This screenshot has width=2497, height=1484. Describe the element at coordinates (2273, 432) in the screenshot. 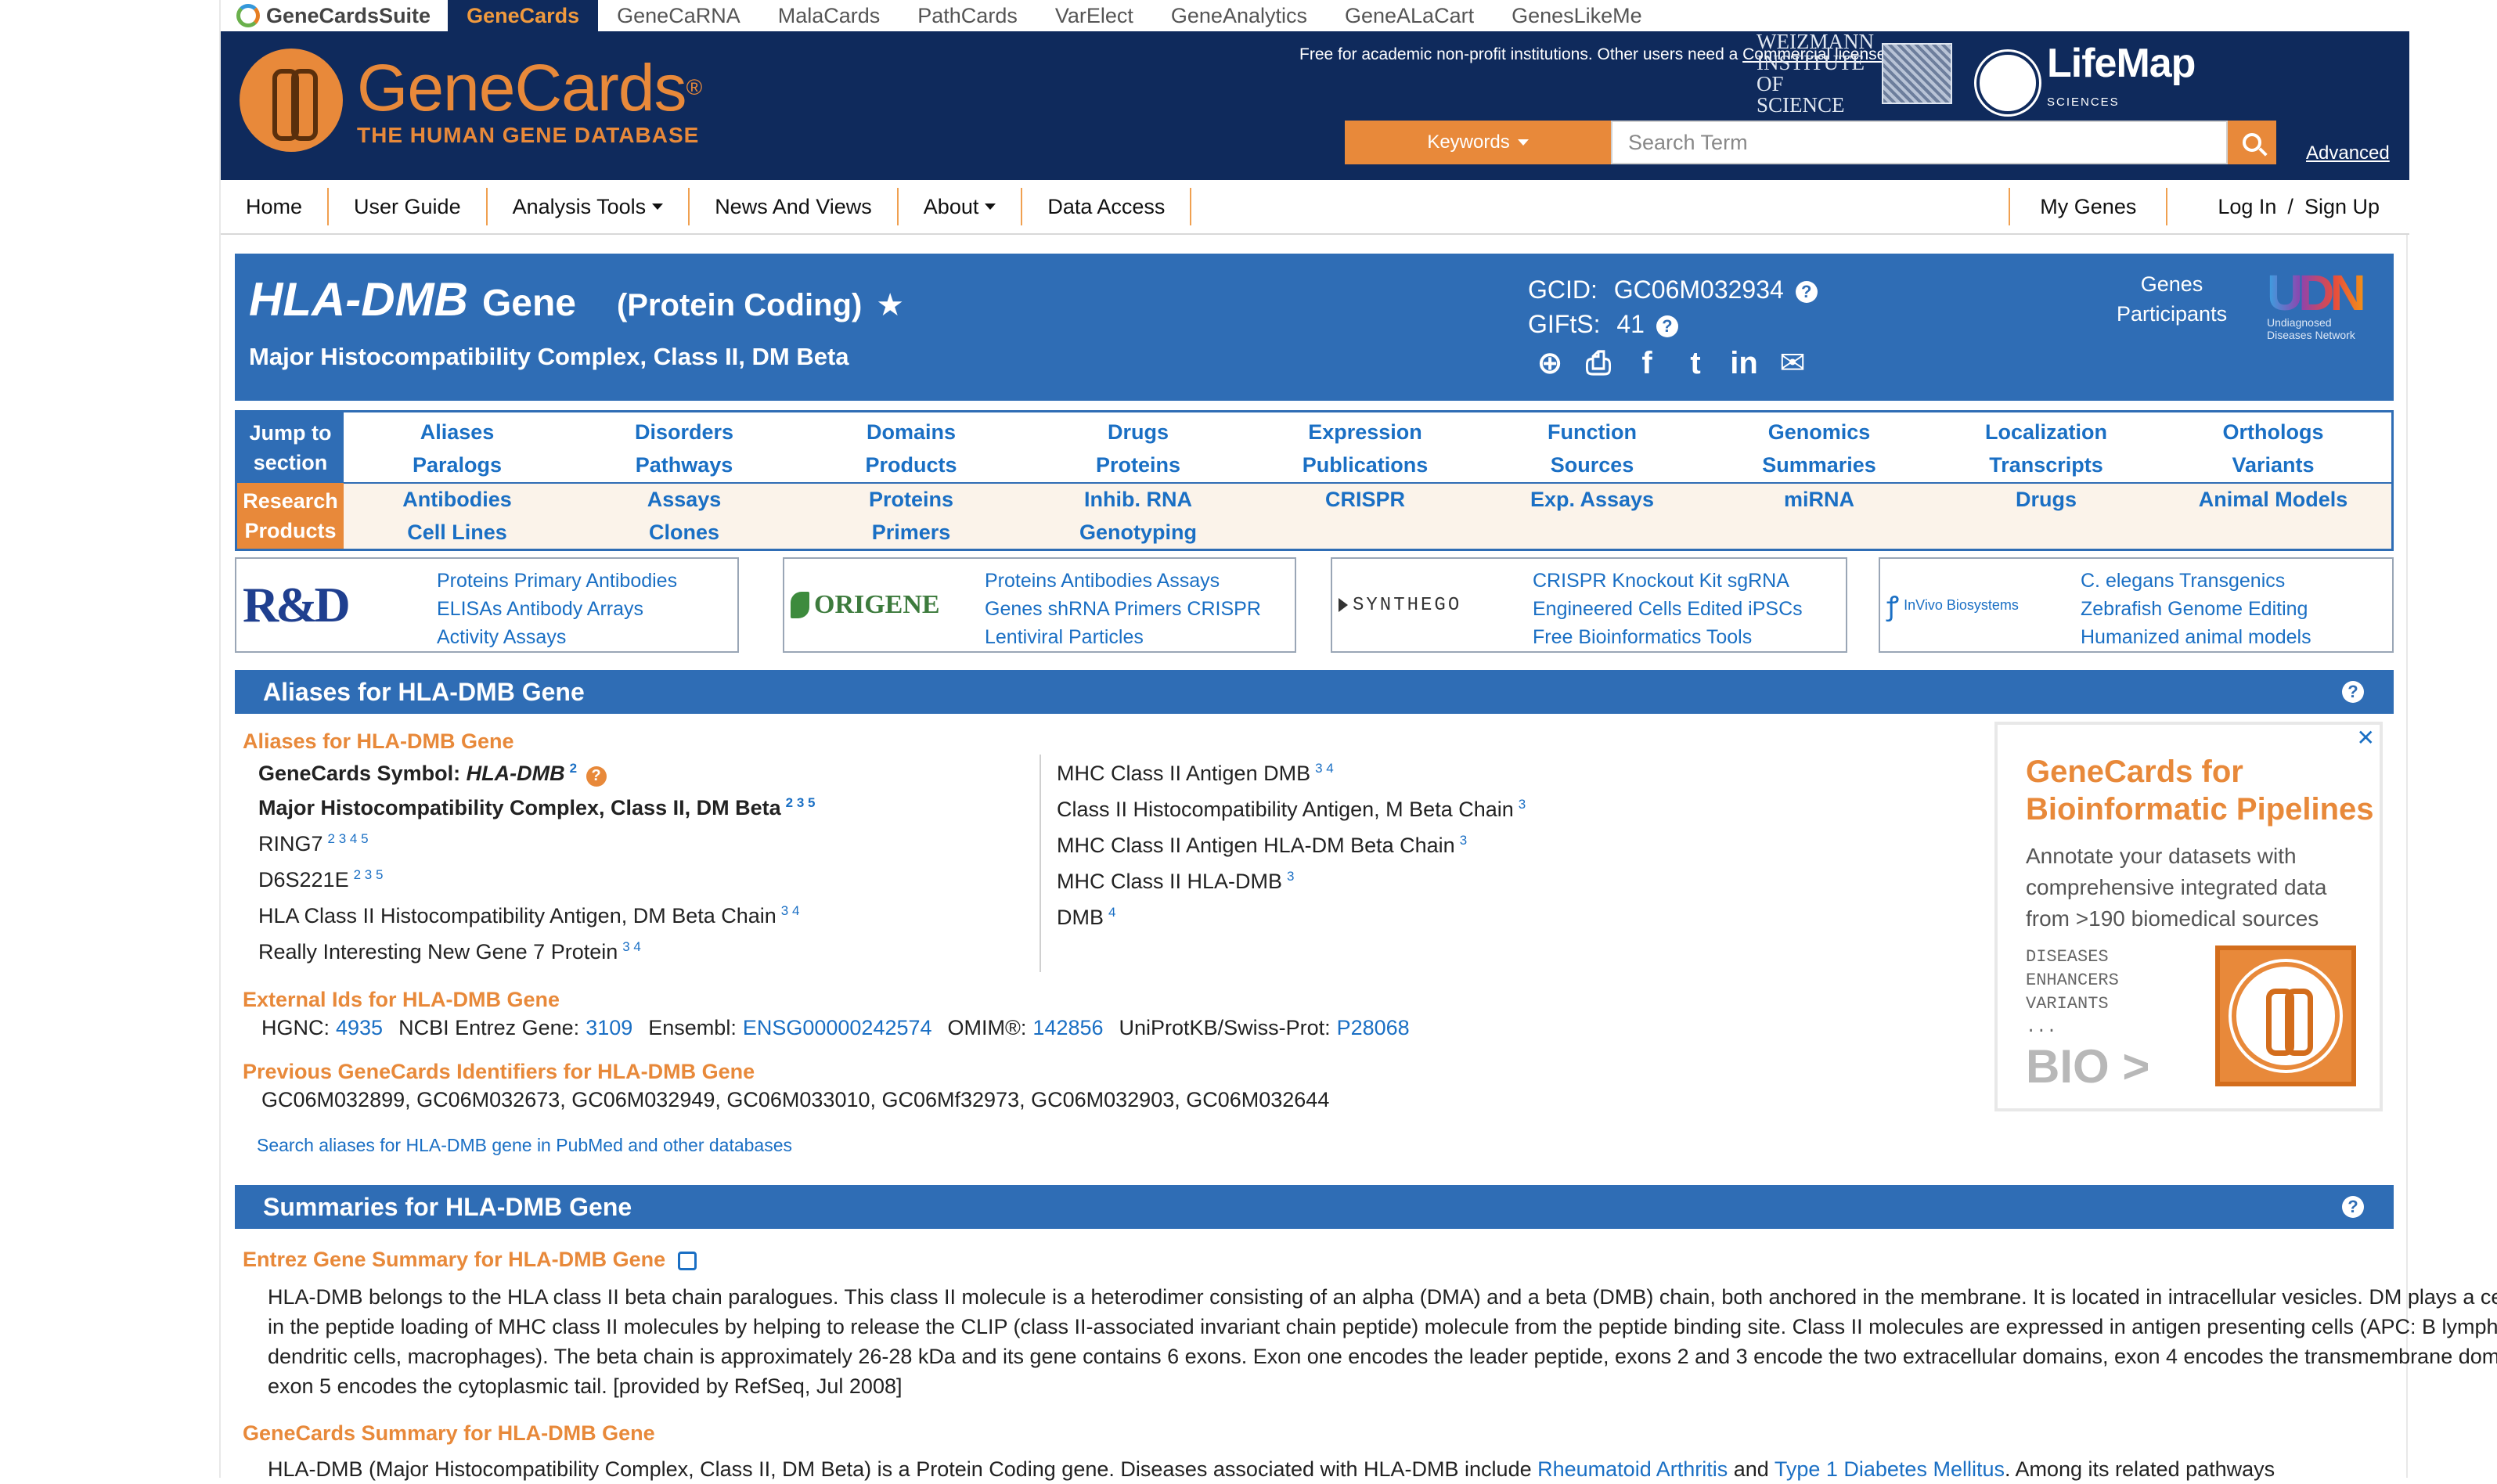

I see `jump-section-link: Orthologs` at that location.